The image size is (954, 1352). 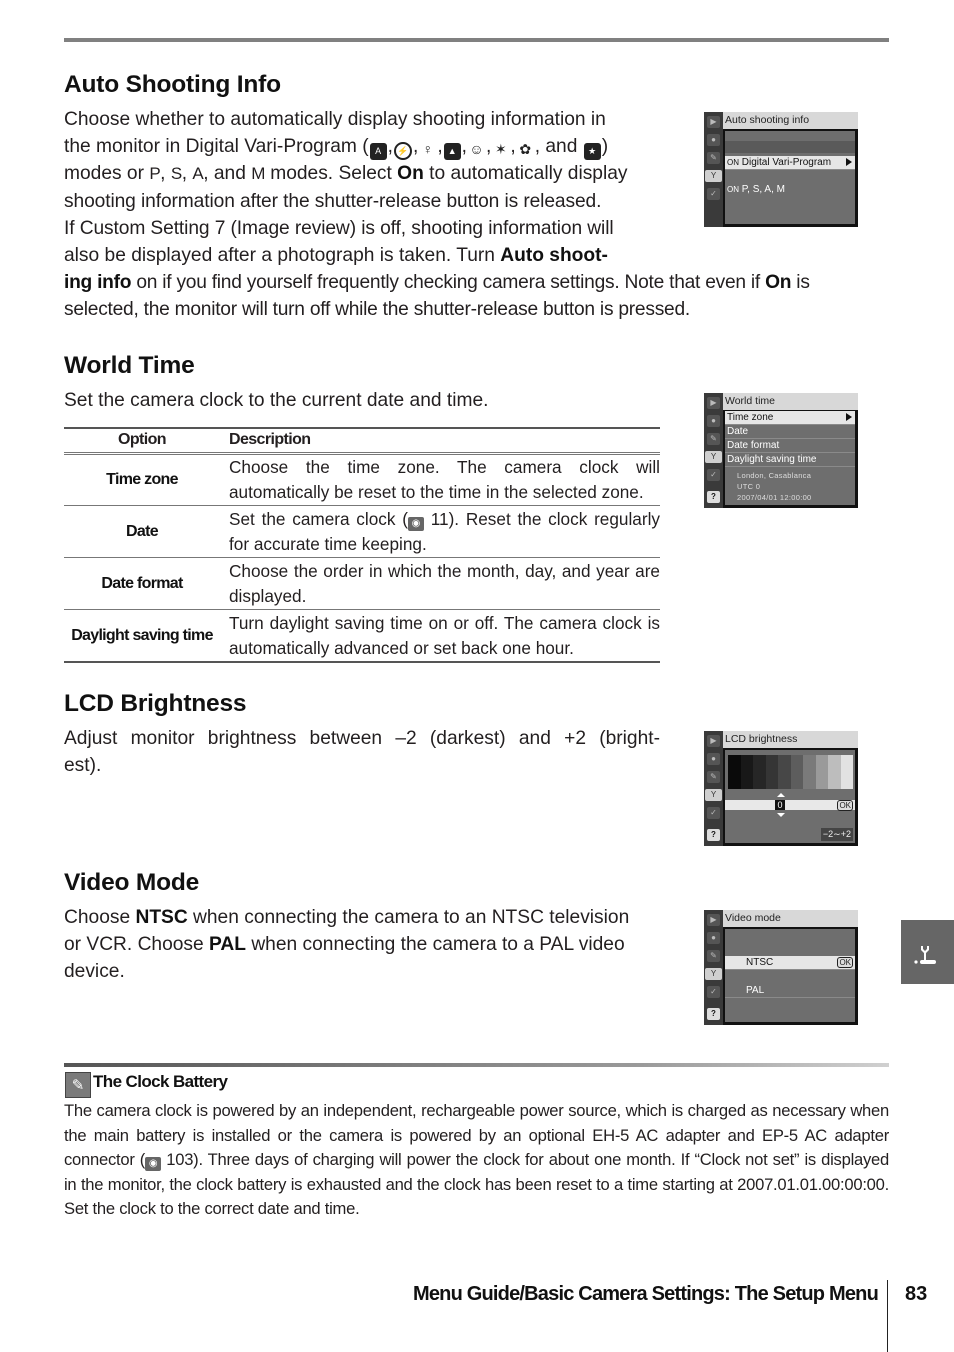 What do you see at coordinates (83, 766) in the screenshot?
I see `text-line: est).` at bounding box center [83, 766].